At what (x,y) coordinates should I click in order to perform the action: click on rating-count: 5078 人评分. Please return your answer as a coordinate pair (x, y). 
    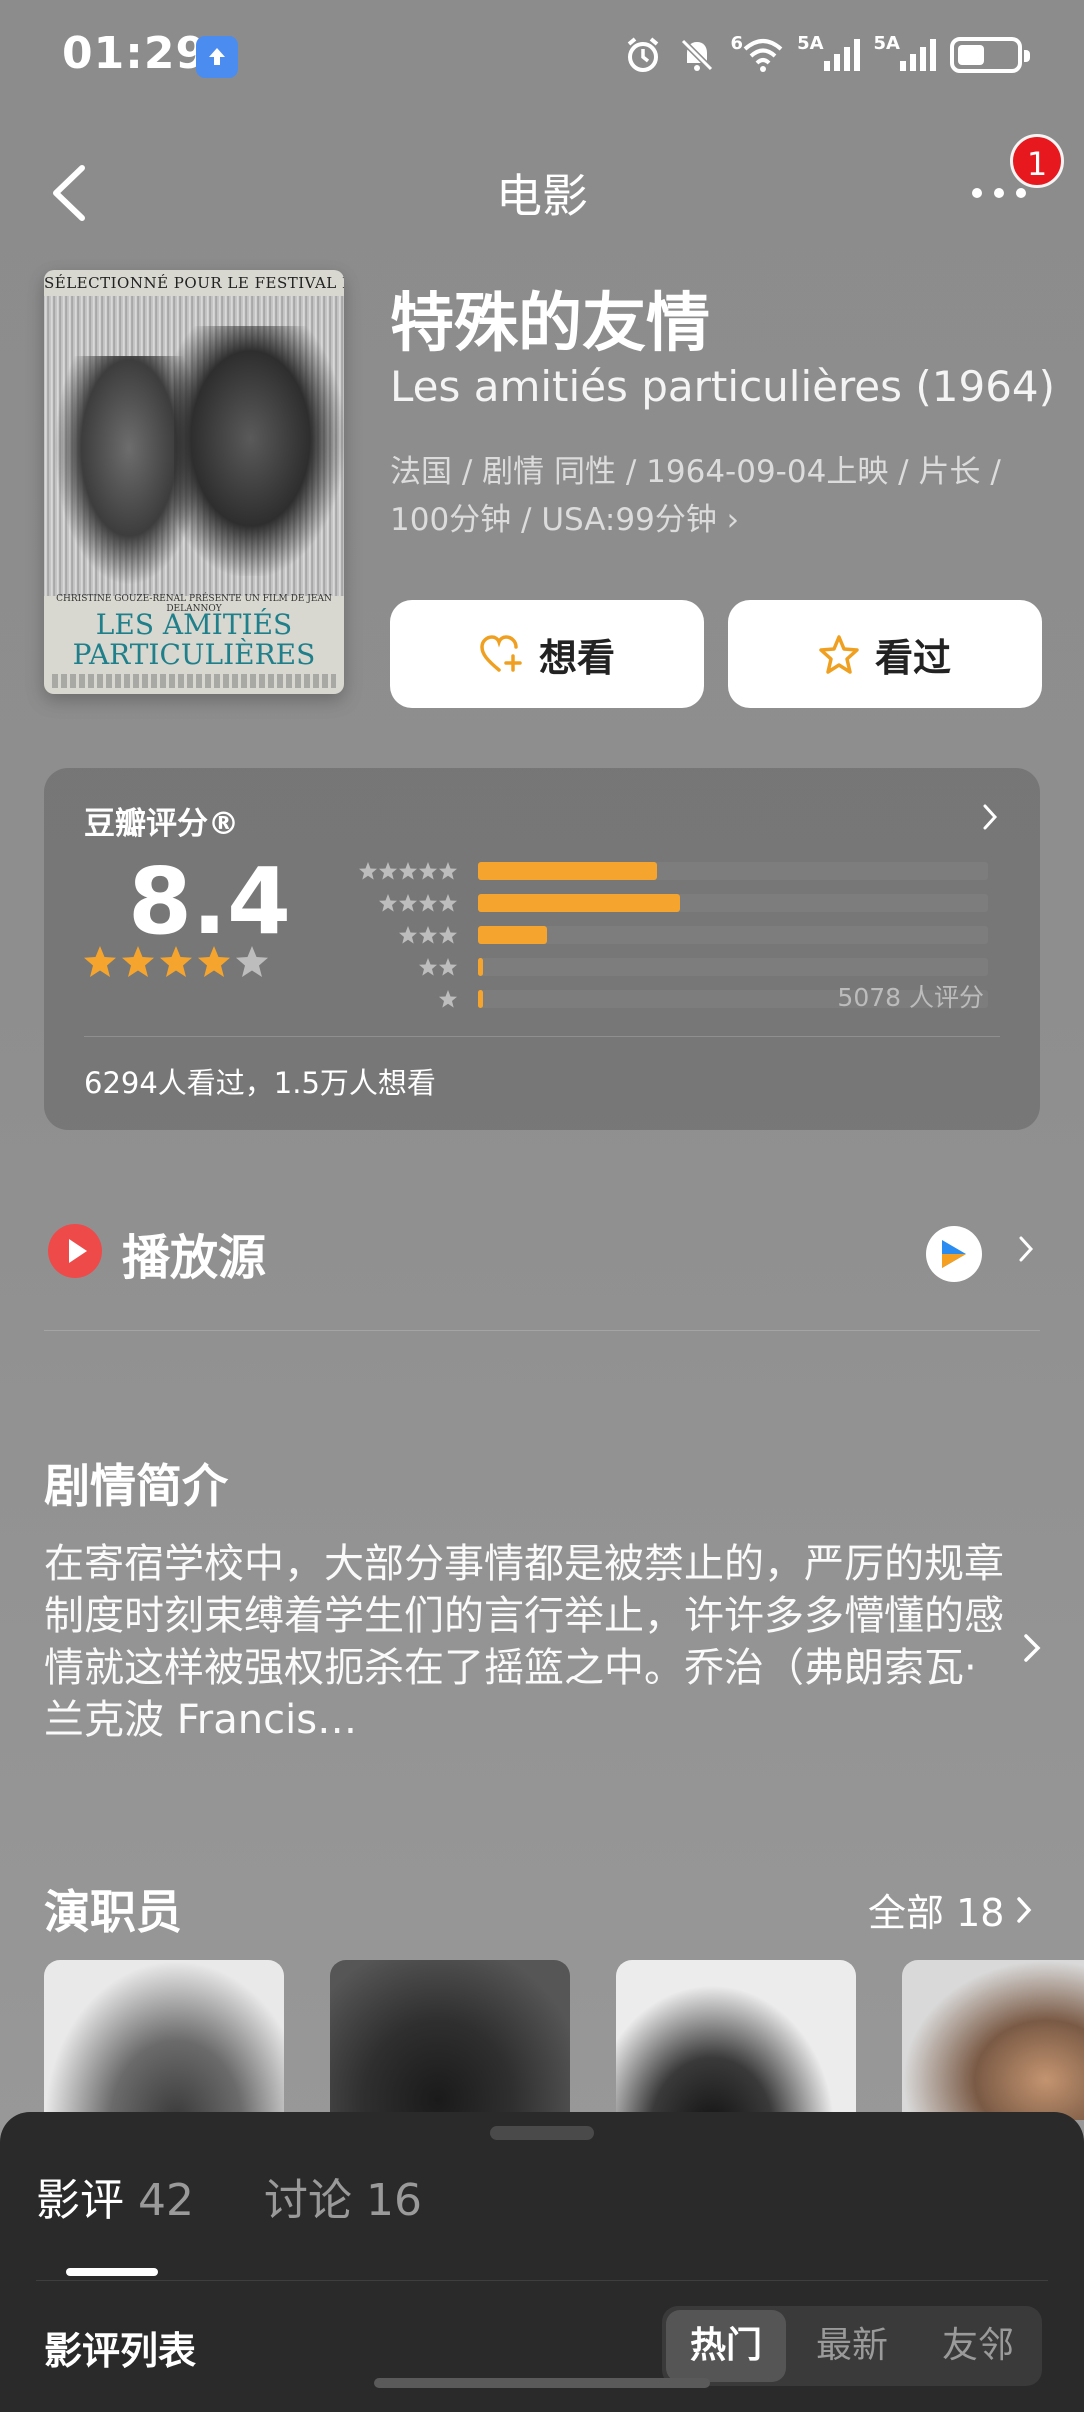
    Looking at the image, I should click on (910, 997).